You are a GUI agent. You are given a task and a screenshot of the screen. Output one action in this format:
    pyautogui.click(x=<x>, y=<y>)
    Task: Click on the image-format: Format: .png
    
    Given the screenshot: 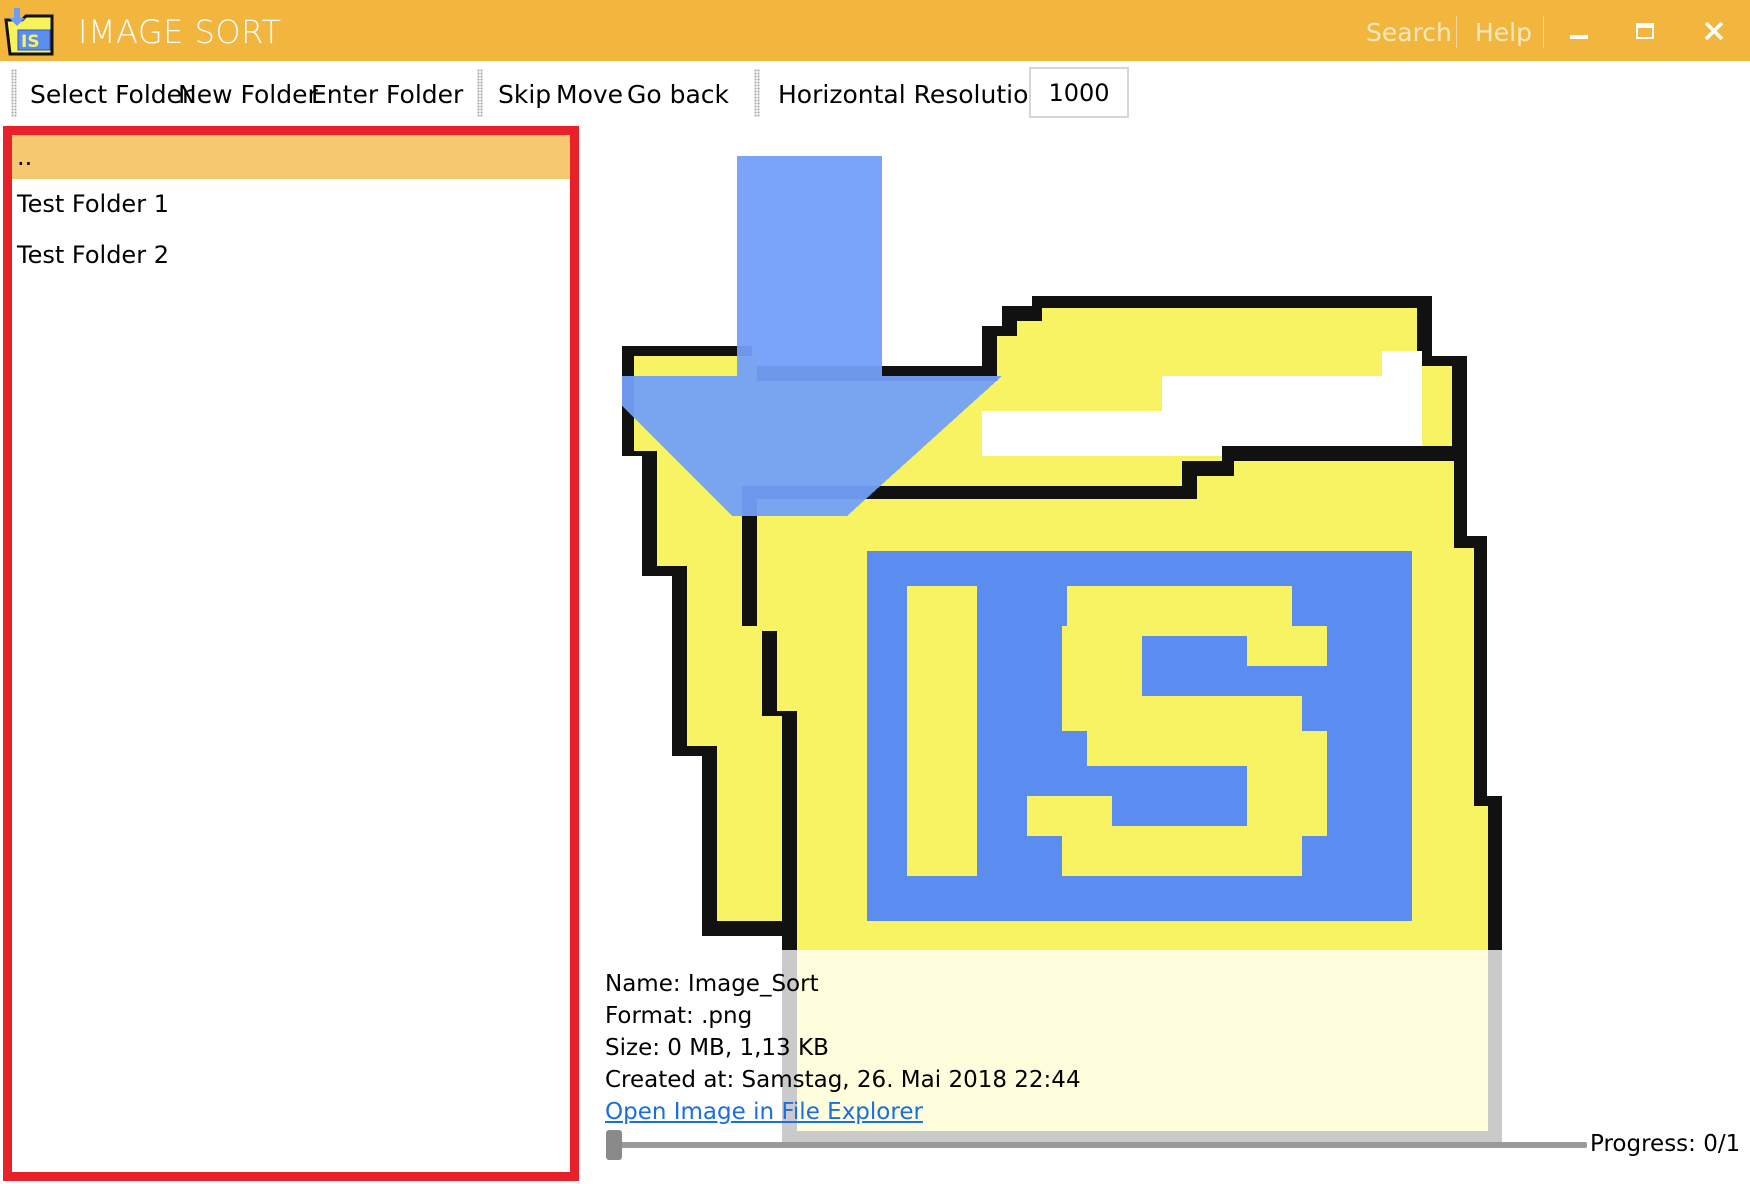 What is the action you would take?
    pyautogui.click(x=679, y=1016)
    